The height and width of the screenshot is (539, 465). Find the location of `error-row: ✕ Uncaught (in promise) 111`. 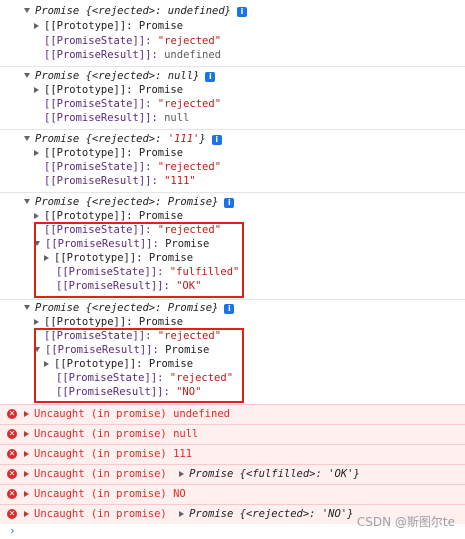

error-row: ✕ Uncaught (in promise) 111 is located at coordinates (232, 454).